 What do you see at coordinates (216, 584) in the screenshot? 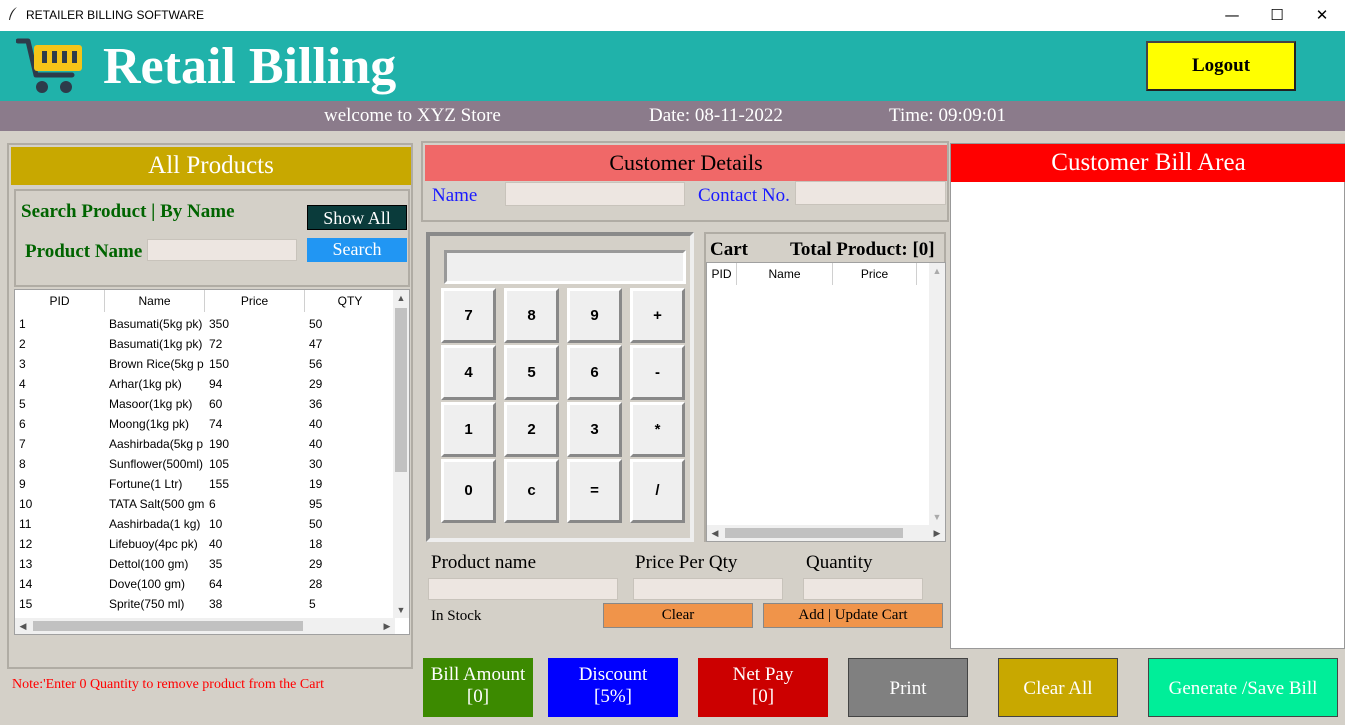
I see `price-cell: 64` at bounding box center [216, 584].